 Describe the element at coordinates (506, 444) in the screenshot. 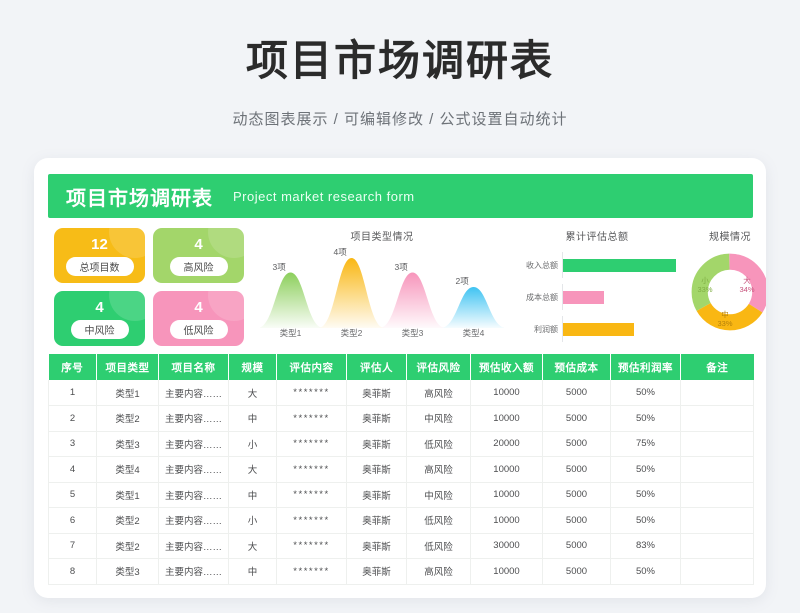

I see `table-cell: 20000` at that location.